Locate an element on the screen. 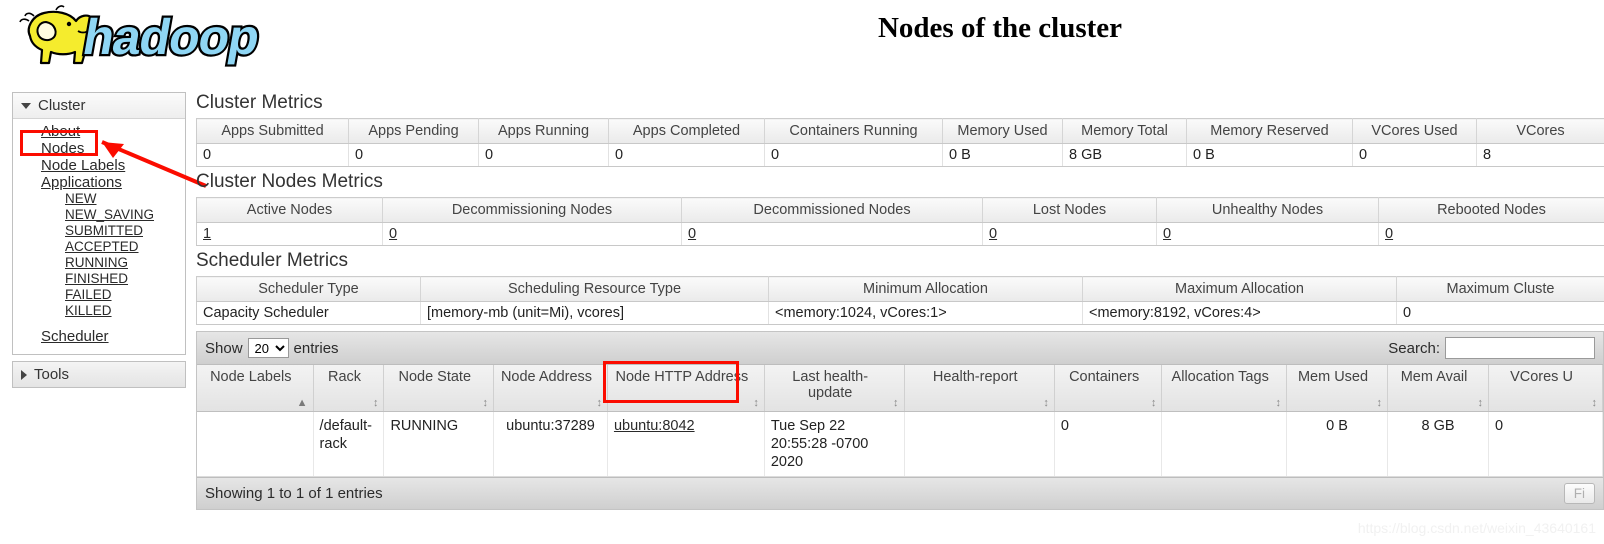 The height and width of the screenshot is (544, 1604). td-scheduler-type: Capacity Scheduler is located at coordinates (308, 313).